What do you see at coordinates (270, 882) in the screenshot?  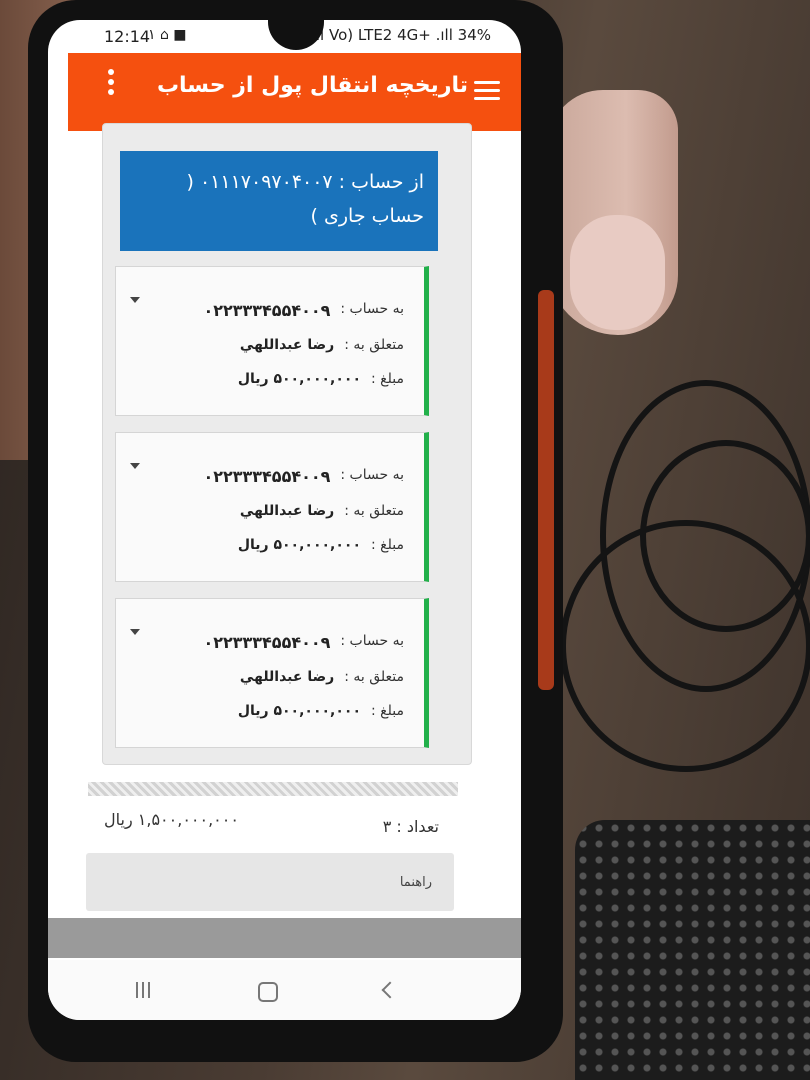 I see `guide-section: راهنما` at bounding box center [270, 882].